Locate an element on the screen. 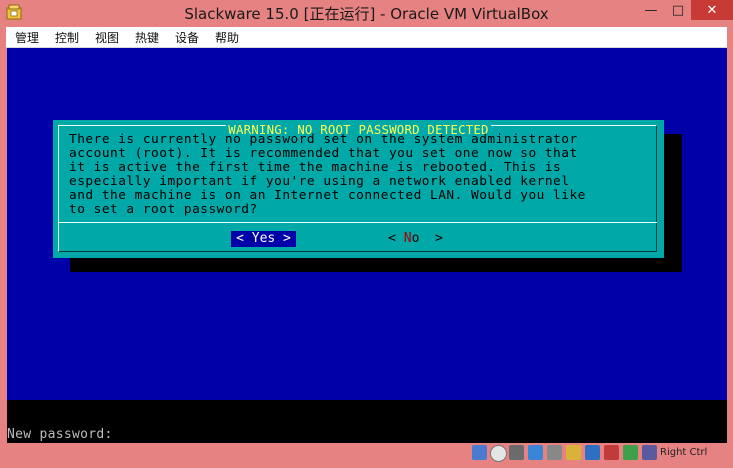 This screenshot has width=733, height=468. audio-icon is located at coordinates (516, 452).